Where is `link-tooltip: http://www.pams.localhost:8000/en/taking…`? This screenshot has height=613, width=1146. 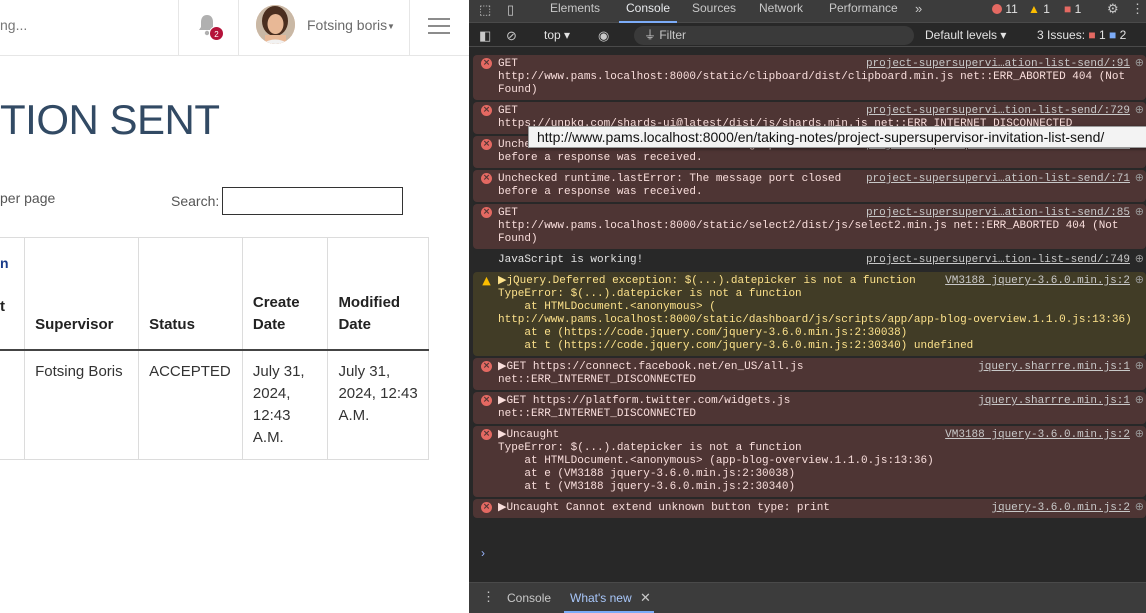
link-tooltip: http://www.pams.localhost:8000/en/taking… is located at coordinates (837, 137).